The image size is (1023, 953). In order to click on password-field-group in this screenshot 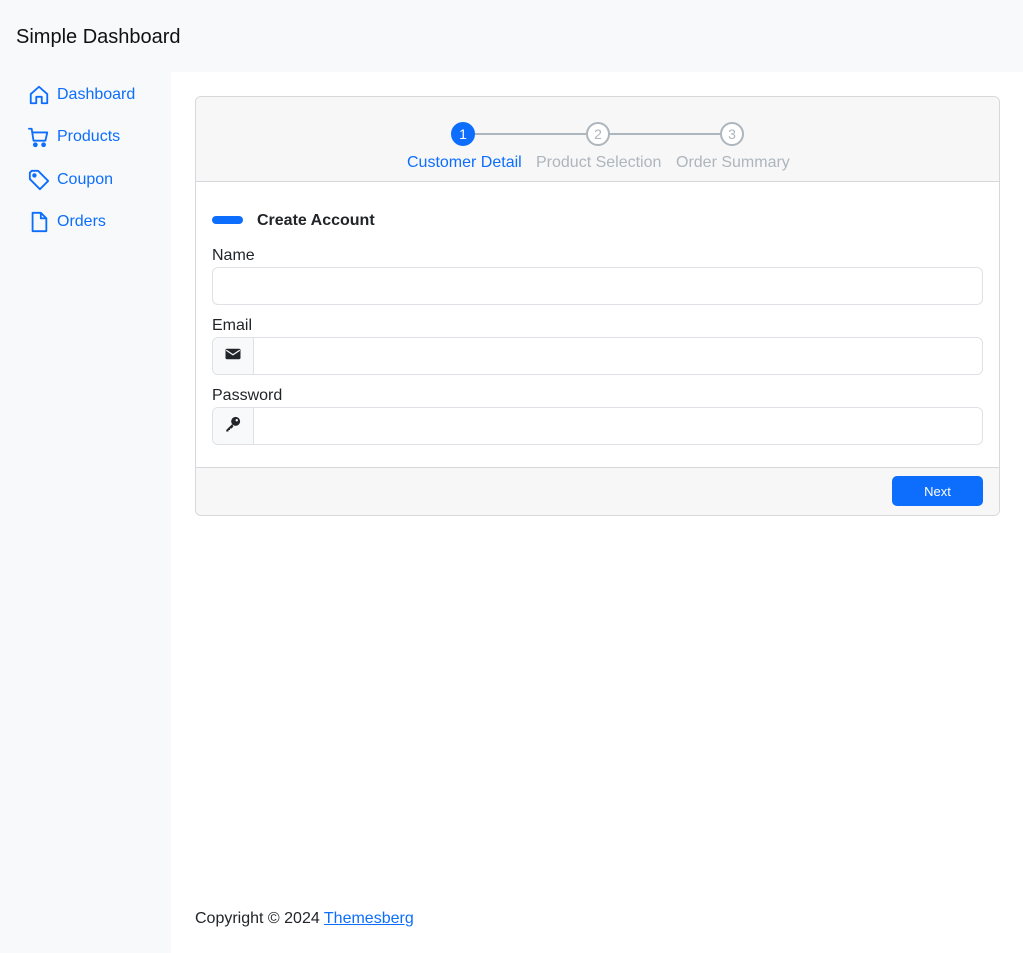, I will do `click(597, 426)`.